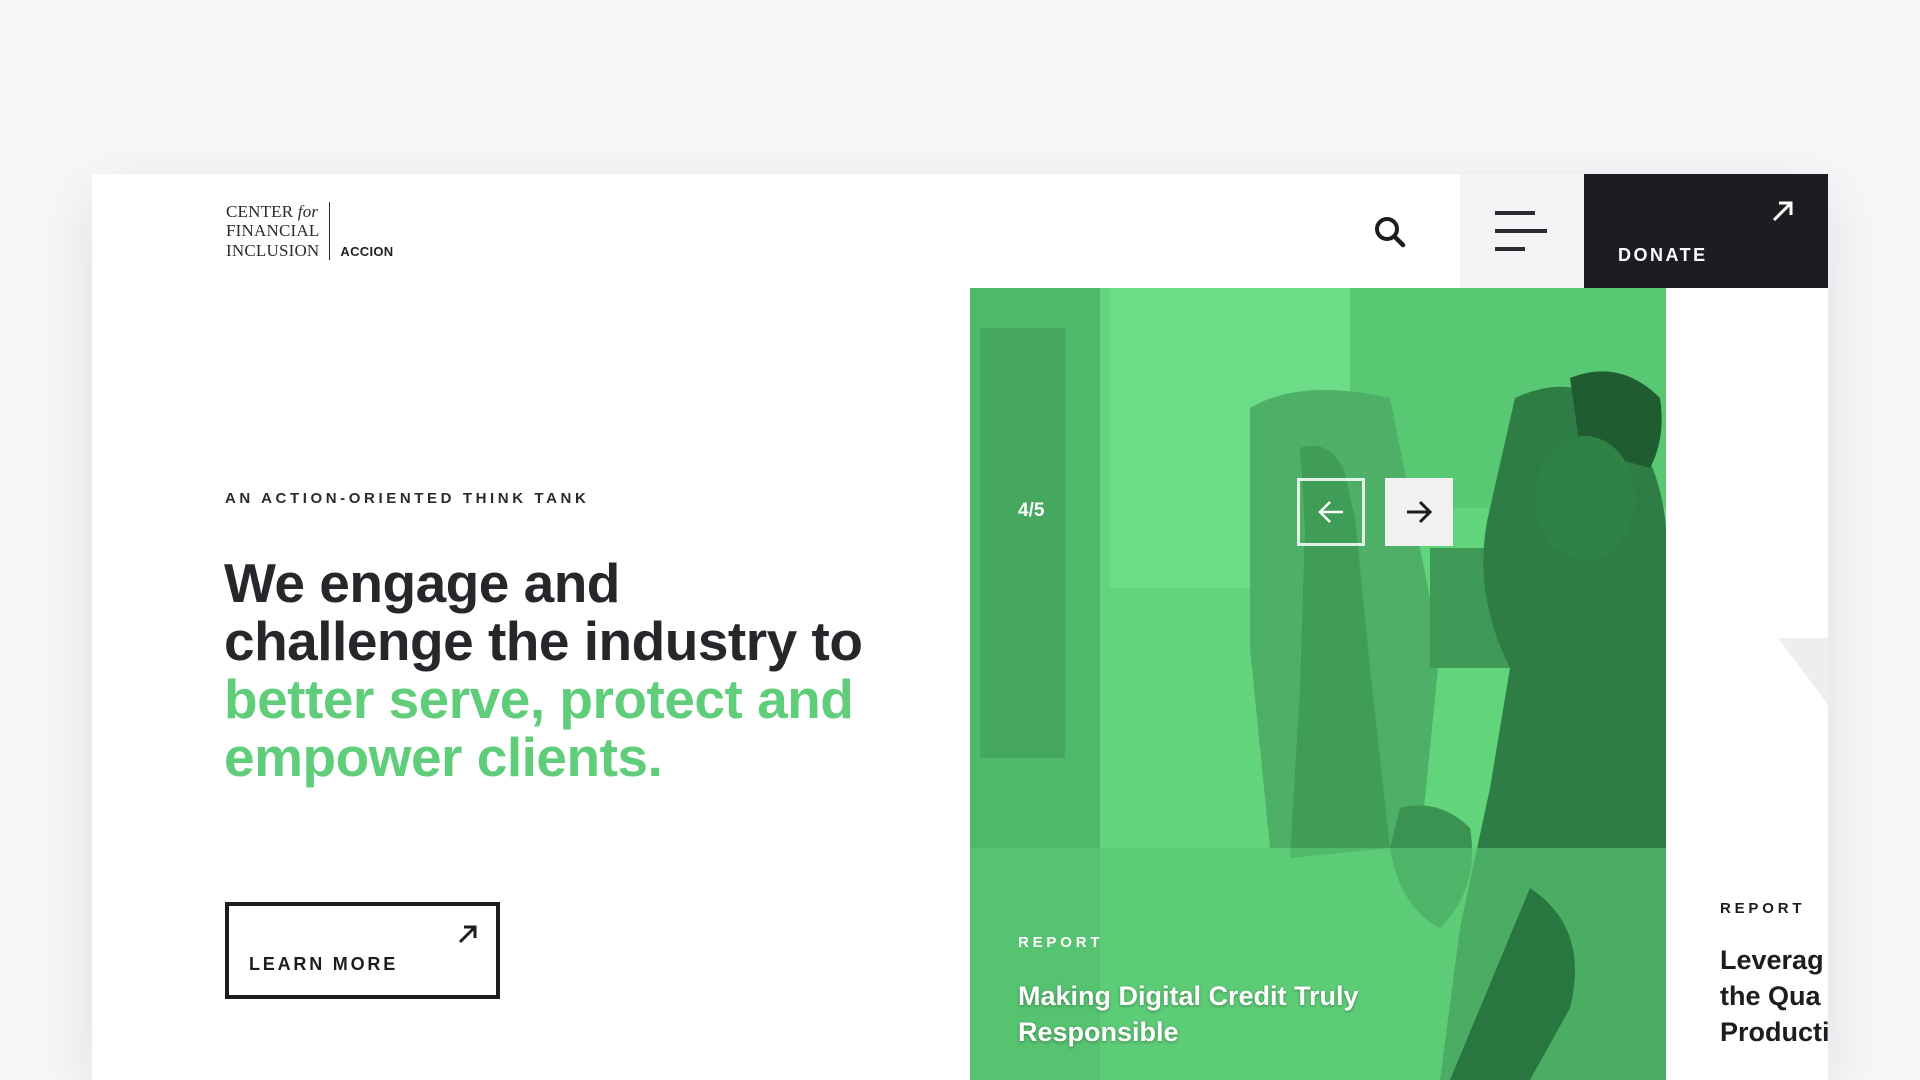 The height and width of the screenshot is (1080, 1920). I want to click on menu-button, so click(1522, 231).